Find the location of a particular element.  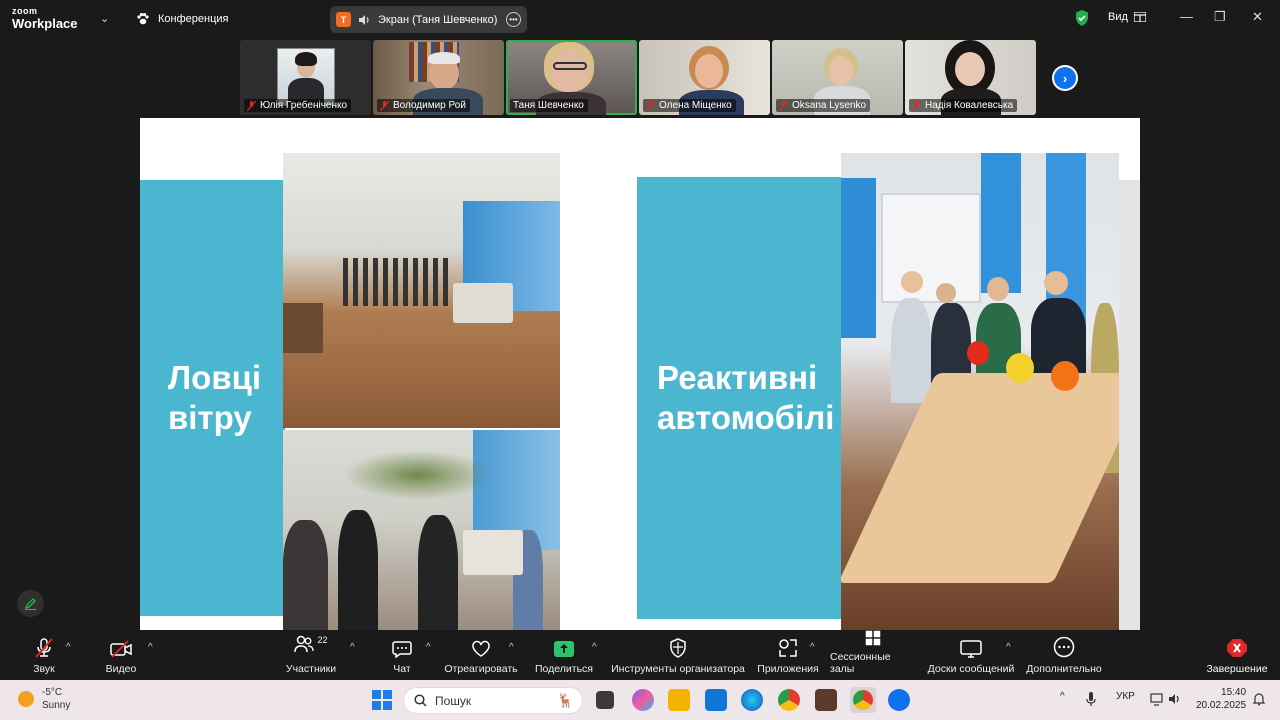

notifications-icon is located at coordinates (1259, 699).